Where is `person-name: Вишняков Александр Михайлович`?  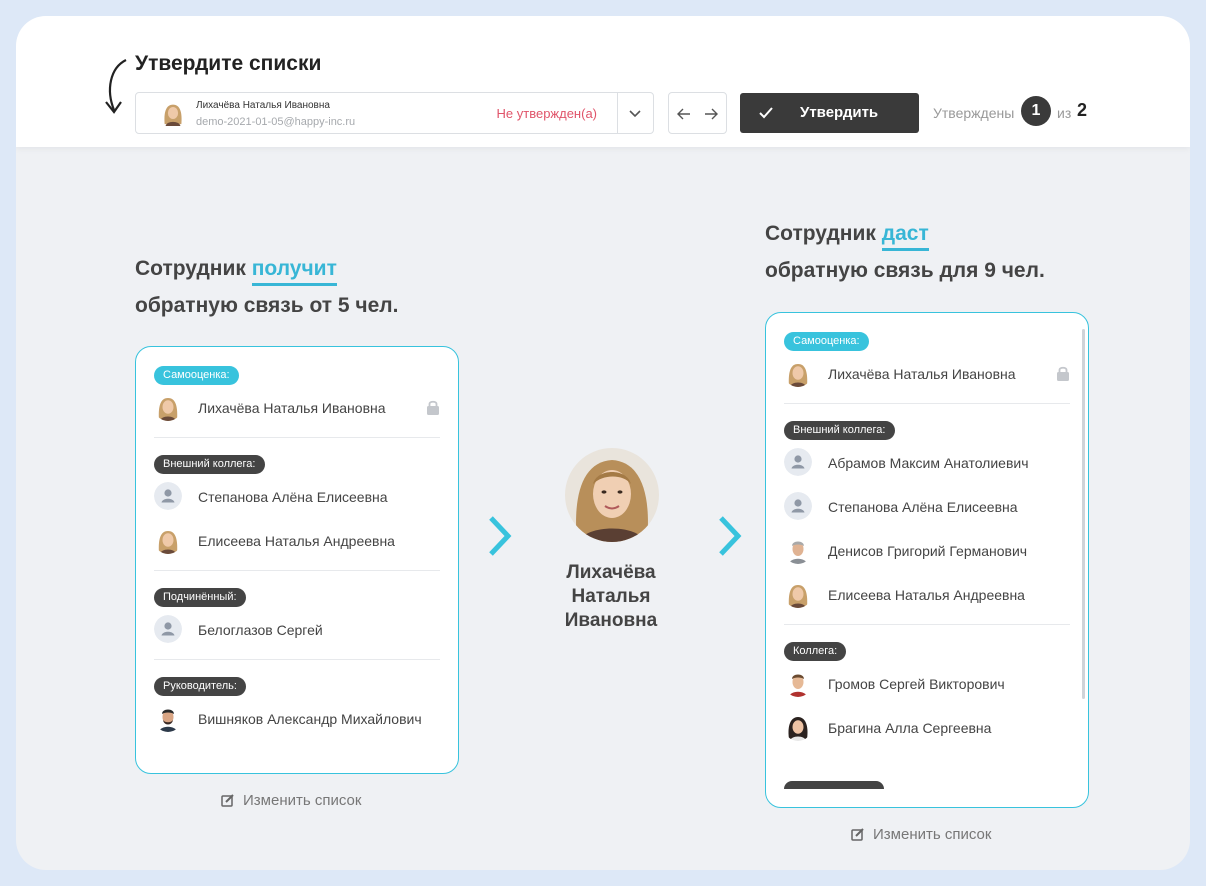
person-name: Вишняков Александр Михайлович is located at coordinates (310, 719).